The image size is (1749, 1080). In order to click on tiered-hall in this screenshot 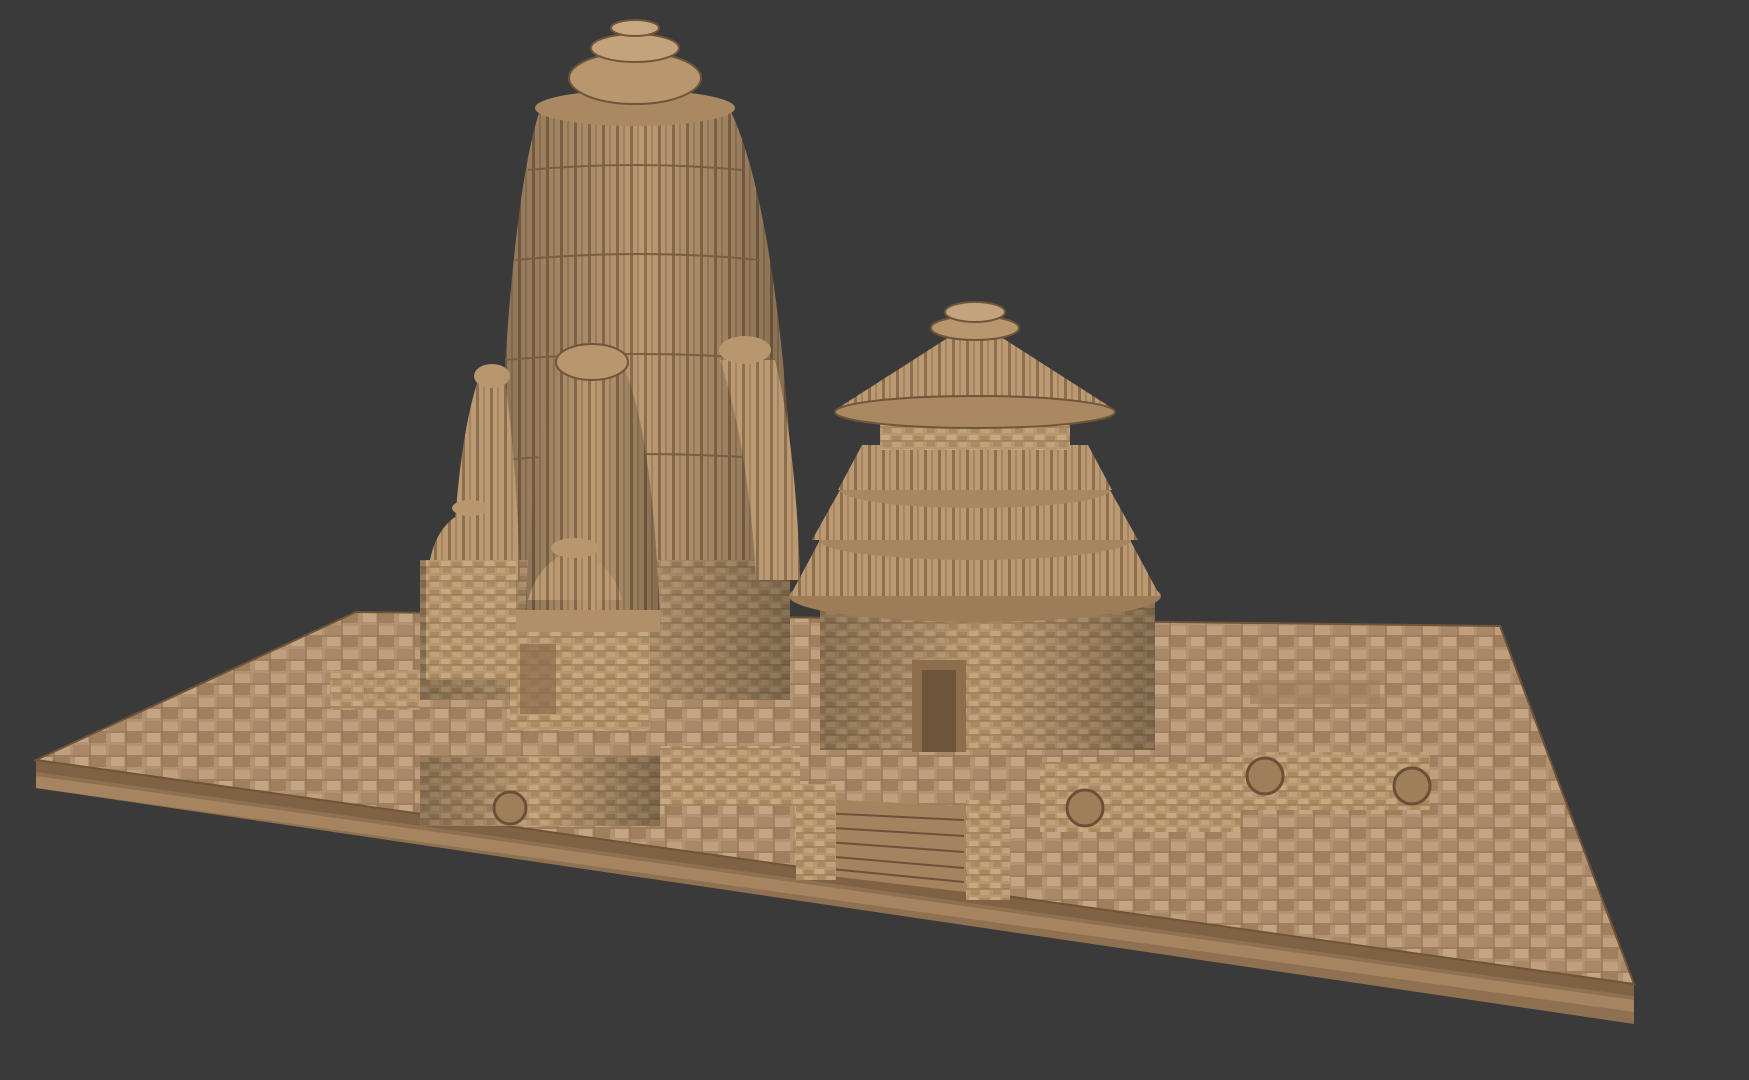, I will do `click(975, 526)`.